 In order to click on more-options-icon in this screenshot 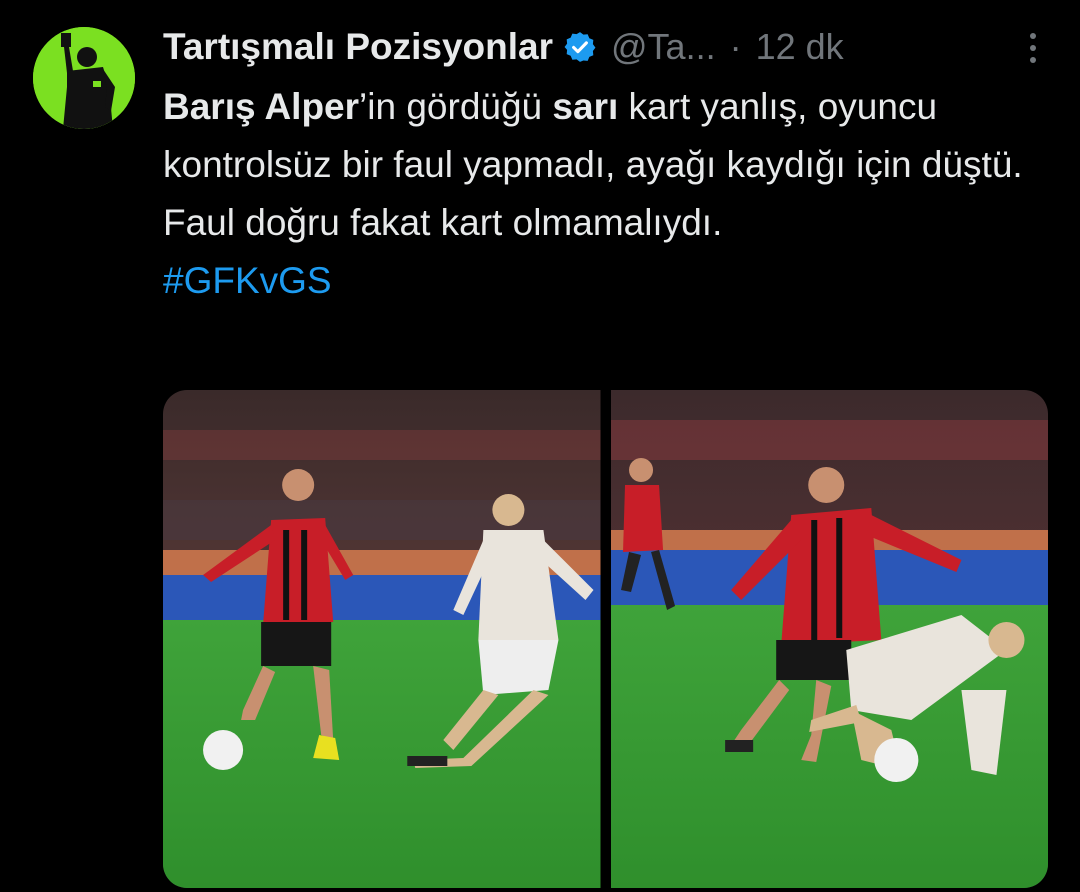, I will do `click(1033, 48)`.